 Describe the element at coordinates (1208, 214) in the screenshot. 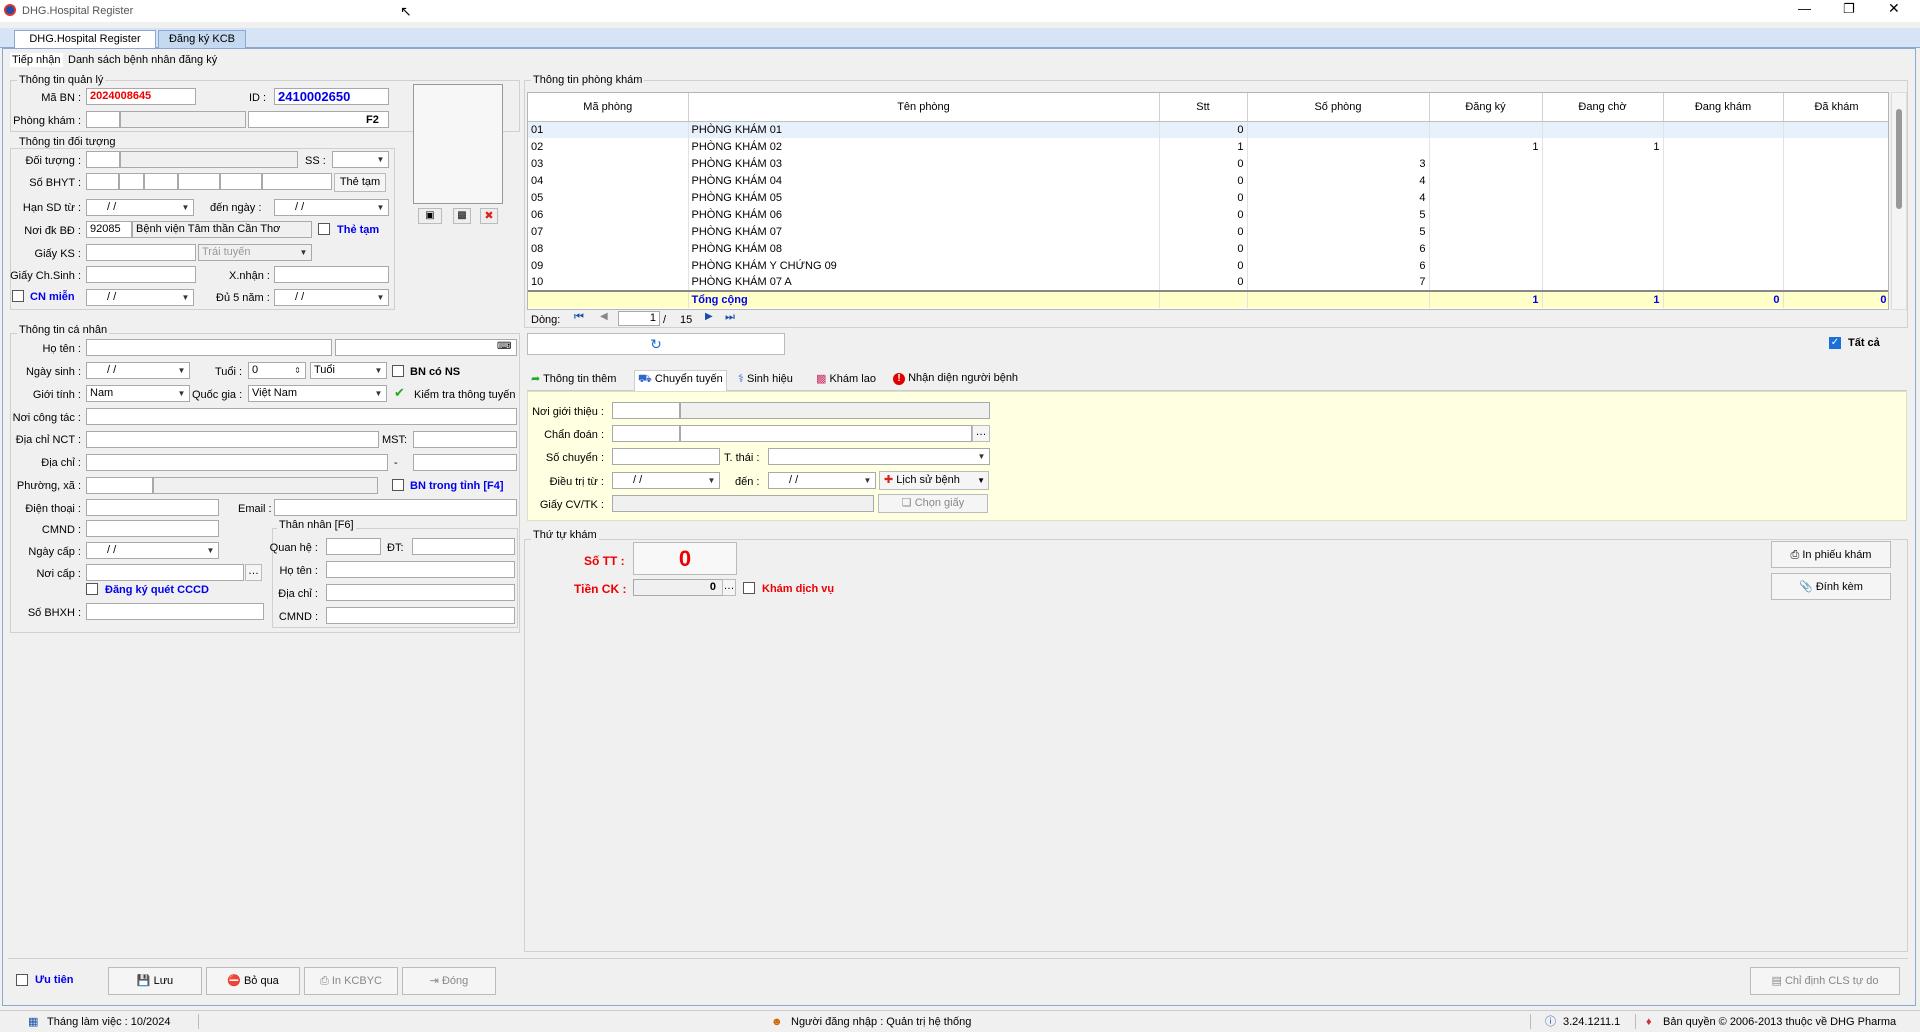

I see `table-row: 06 PHÒNG KHÁM 06 0 5` at that location.